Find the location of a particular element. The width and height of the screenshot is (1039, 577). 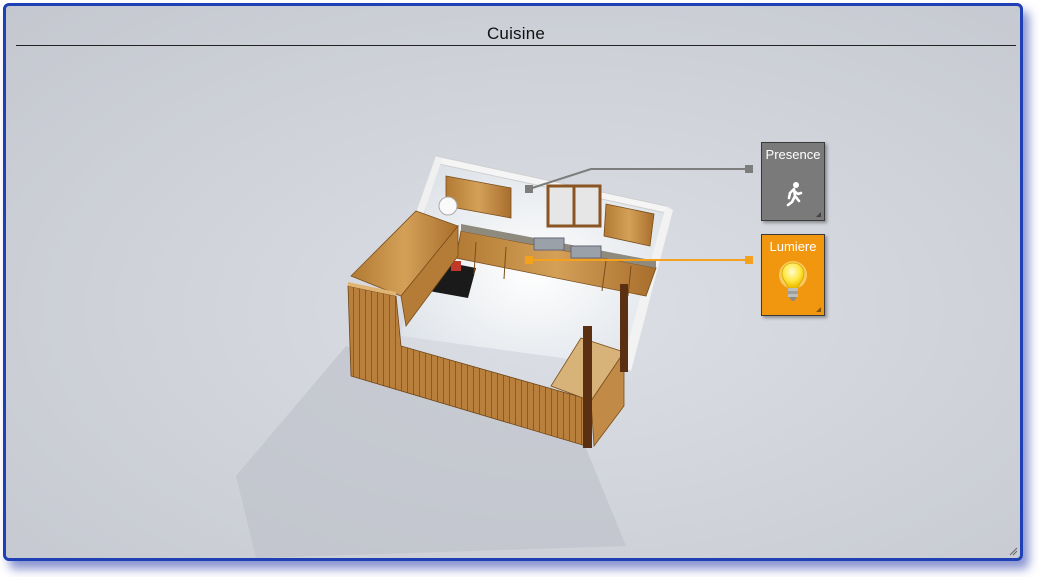

light-bulb-icon is located at coordinates (793, 281).